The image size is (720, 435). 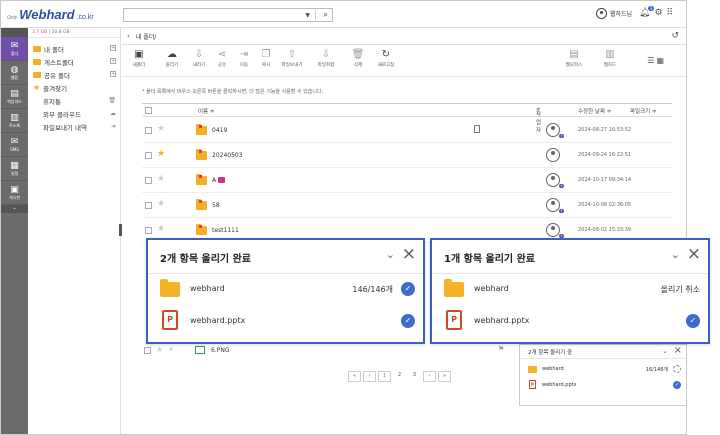 What do you see at coordinates (59, 62) in the screenshot?
I see `sidebar-item-label: 게스트폴더` at bounding box center [59, 62].